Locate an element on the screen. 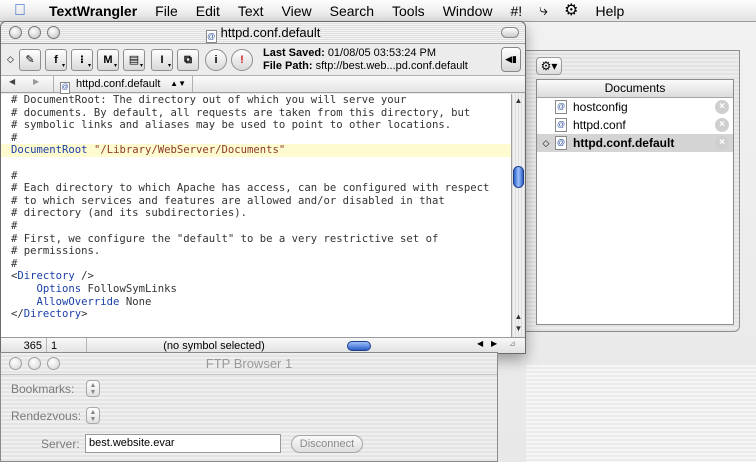  file-proxy-icon: @ is located at coordinates (211, 36).